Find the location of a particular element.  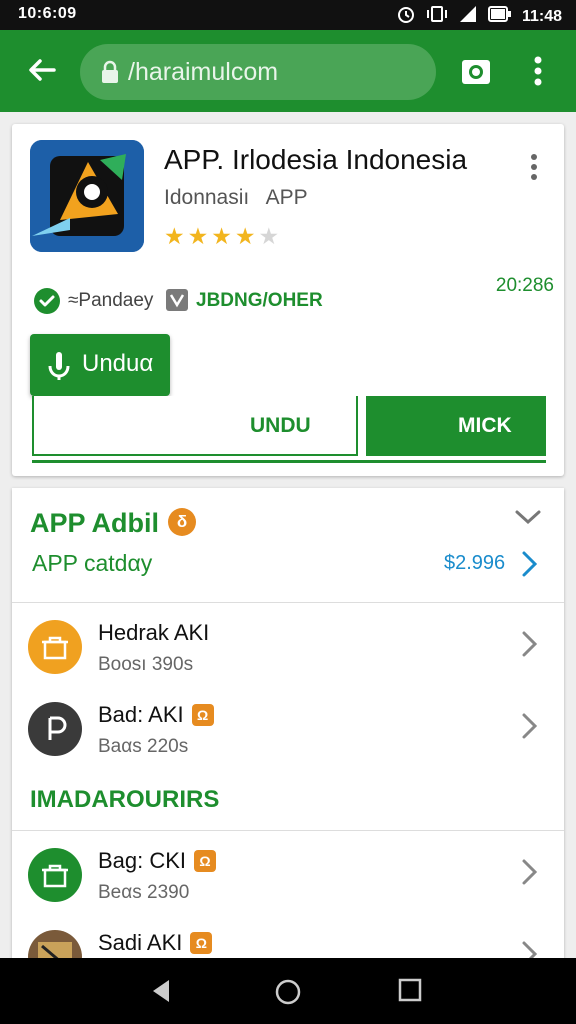

item-name: Bad: AKI Ω is located at coordinates (156, 715).